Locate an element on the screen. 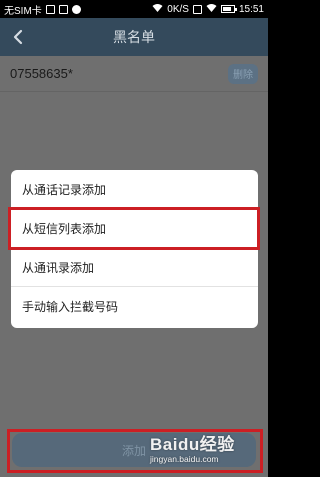  option-from-contacts: 从通讯录添加 is located at coordinates (134, 267).